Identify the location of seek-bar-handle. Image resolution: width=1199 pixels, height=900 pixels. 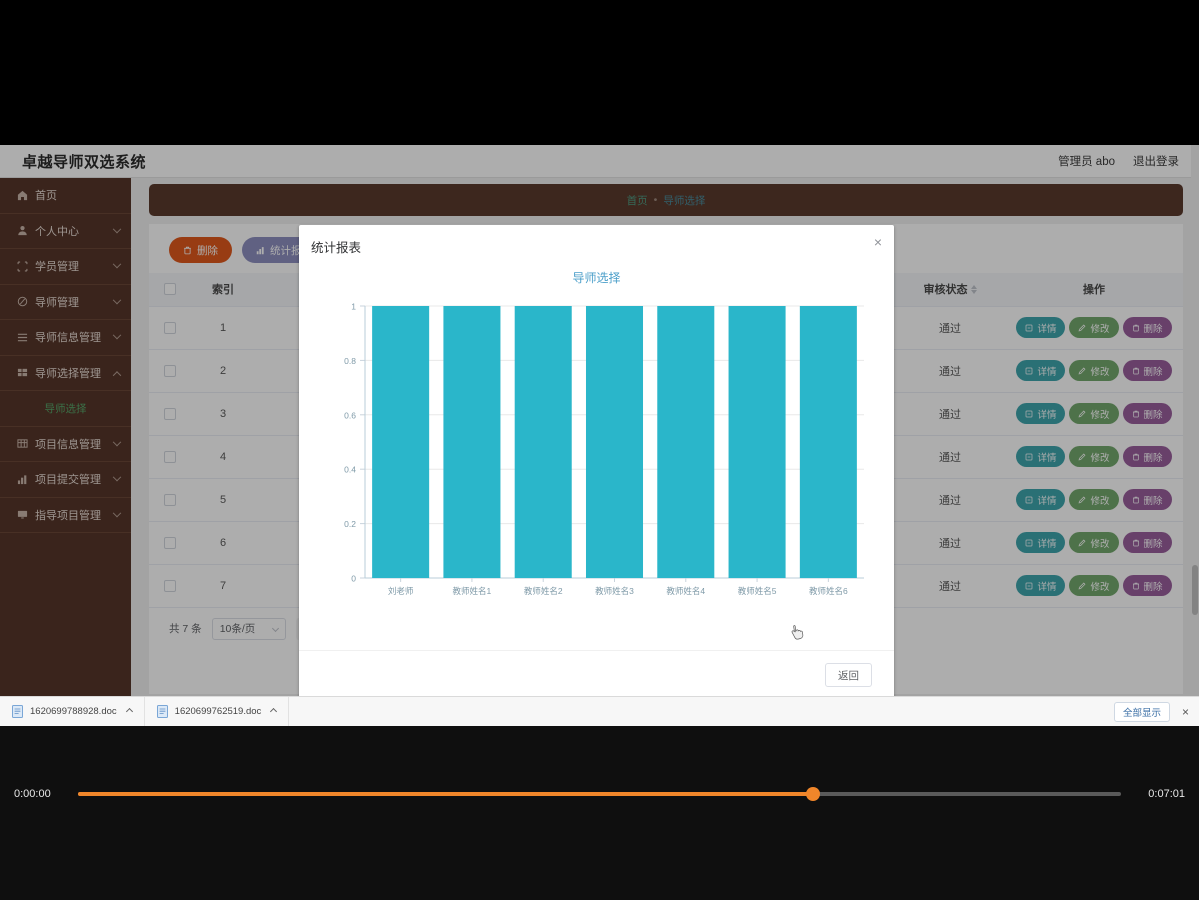
(813, 794).